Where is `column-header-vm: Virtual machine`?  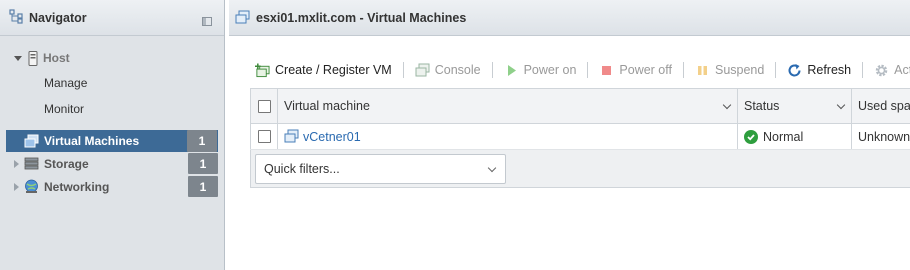
column-header-vm: Virtual machine is located at coordinates (508, 106).